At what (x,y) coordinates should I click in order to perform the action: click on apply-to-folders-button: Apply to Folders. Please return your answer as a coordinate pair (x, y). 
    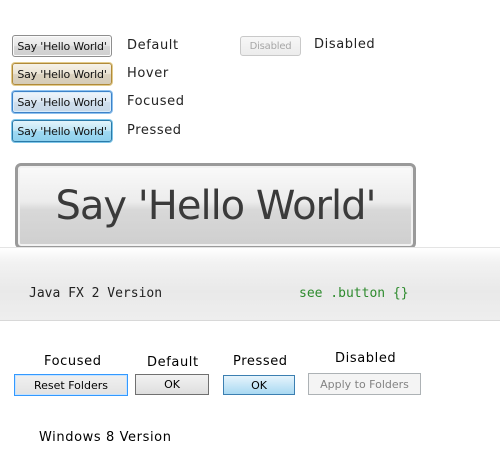
    Looking at the image, I should click on (364, 384).